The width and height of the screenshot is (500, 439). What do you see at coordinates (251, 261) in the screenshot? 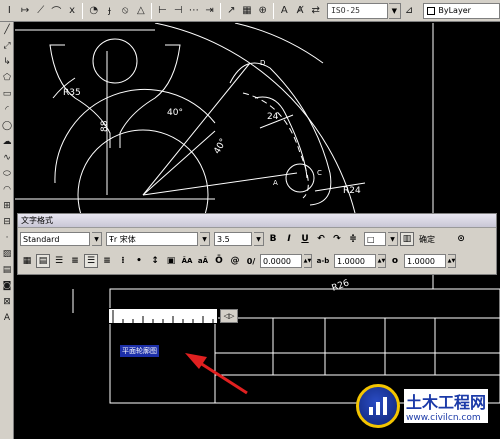
I see `oblique-angle-label: 0/` at bounding box center [251, 261].